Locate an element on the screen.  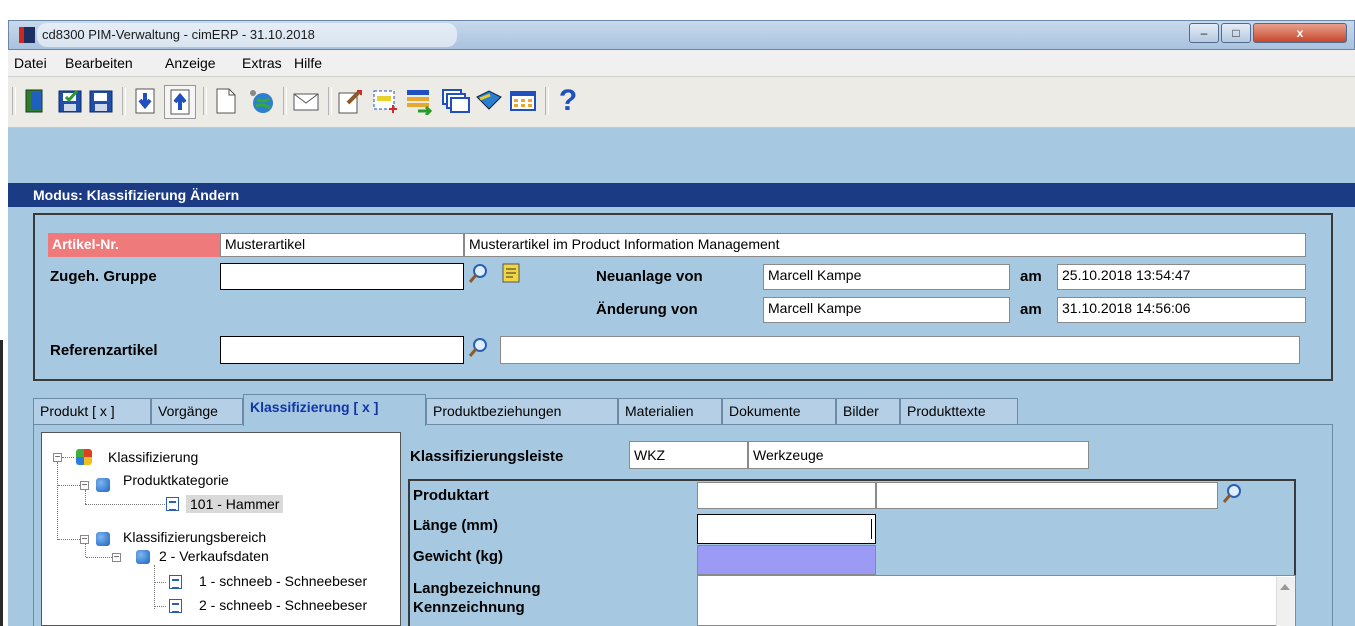
klassifizierungsleiste-label: Klassifizierungsleiste is located at coordinates (487, 456).